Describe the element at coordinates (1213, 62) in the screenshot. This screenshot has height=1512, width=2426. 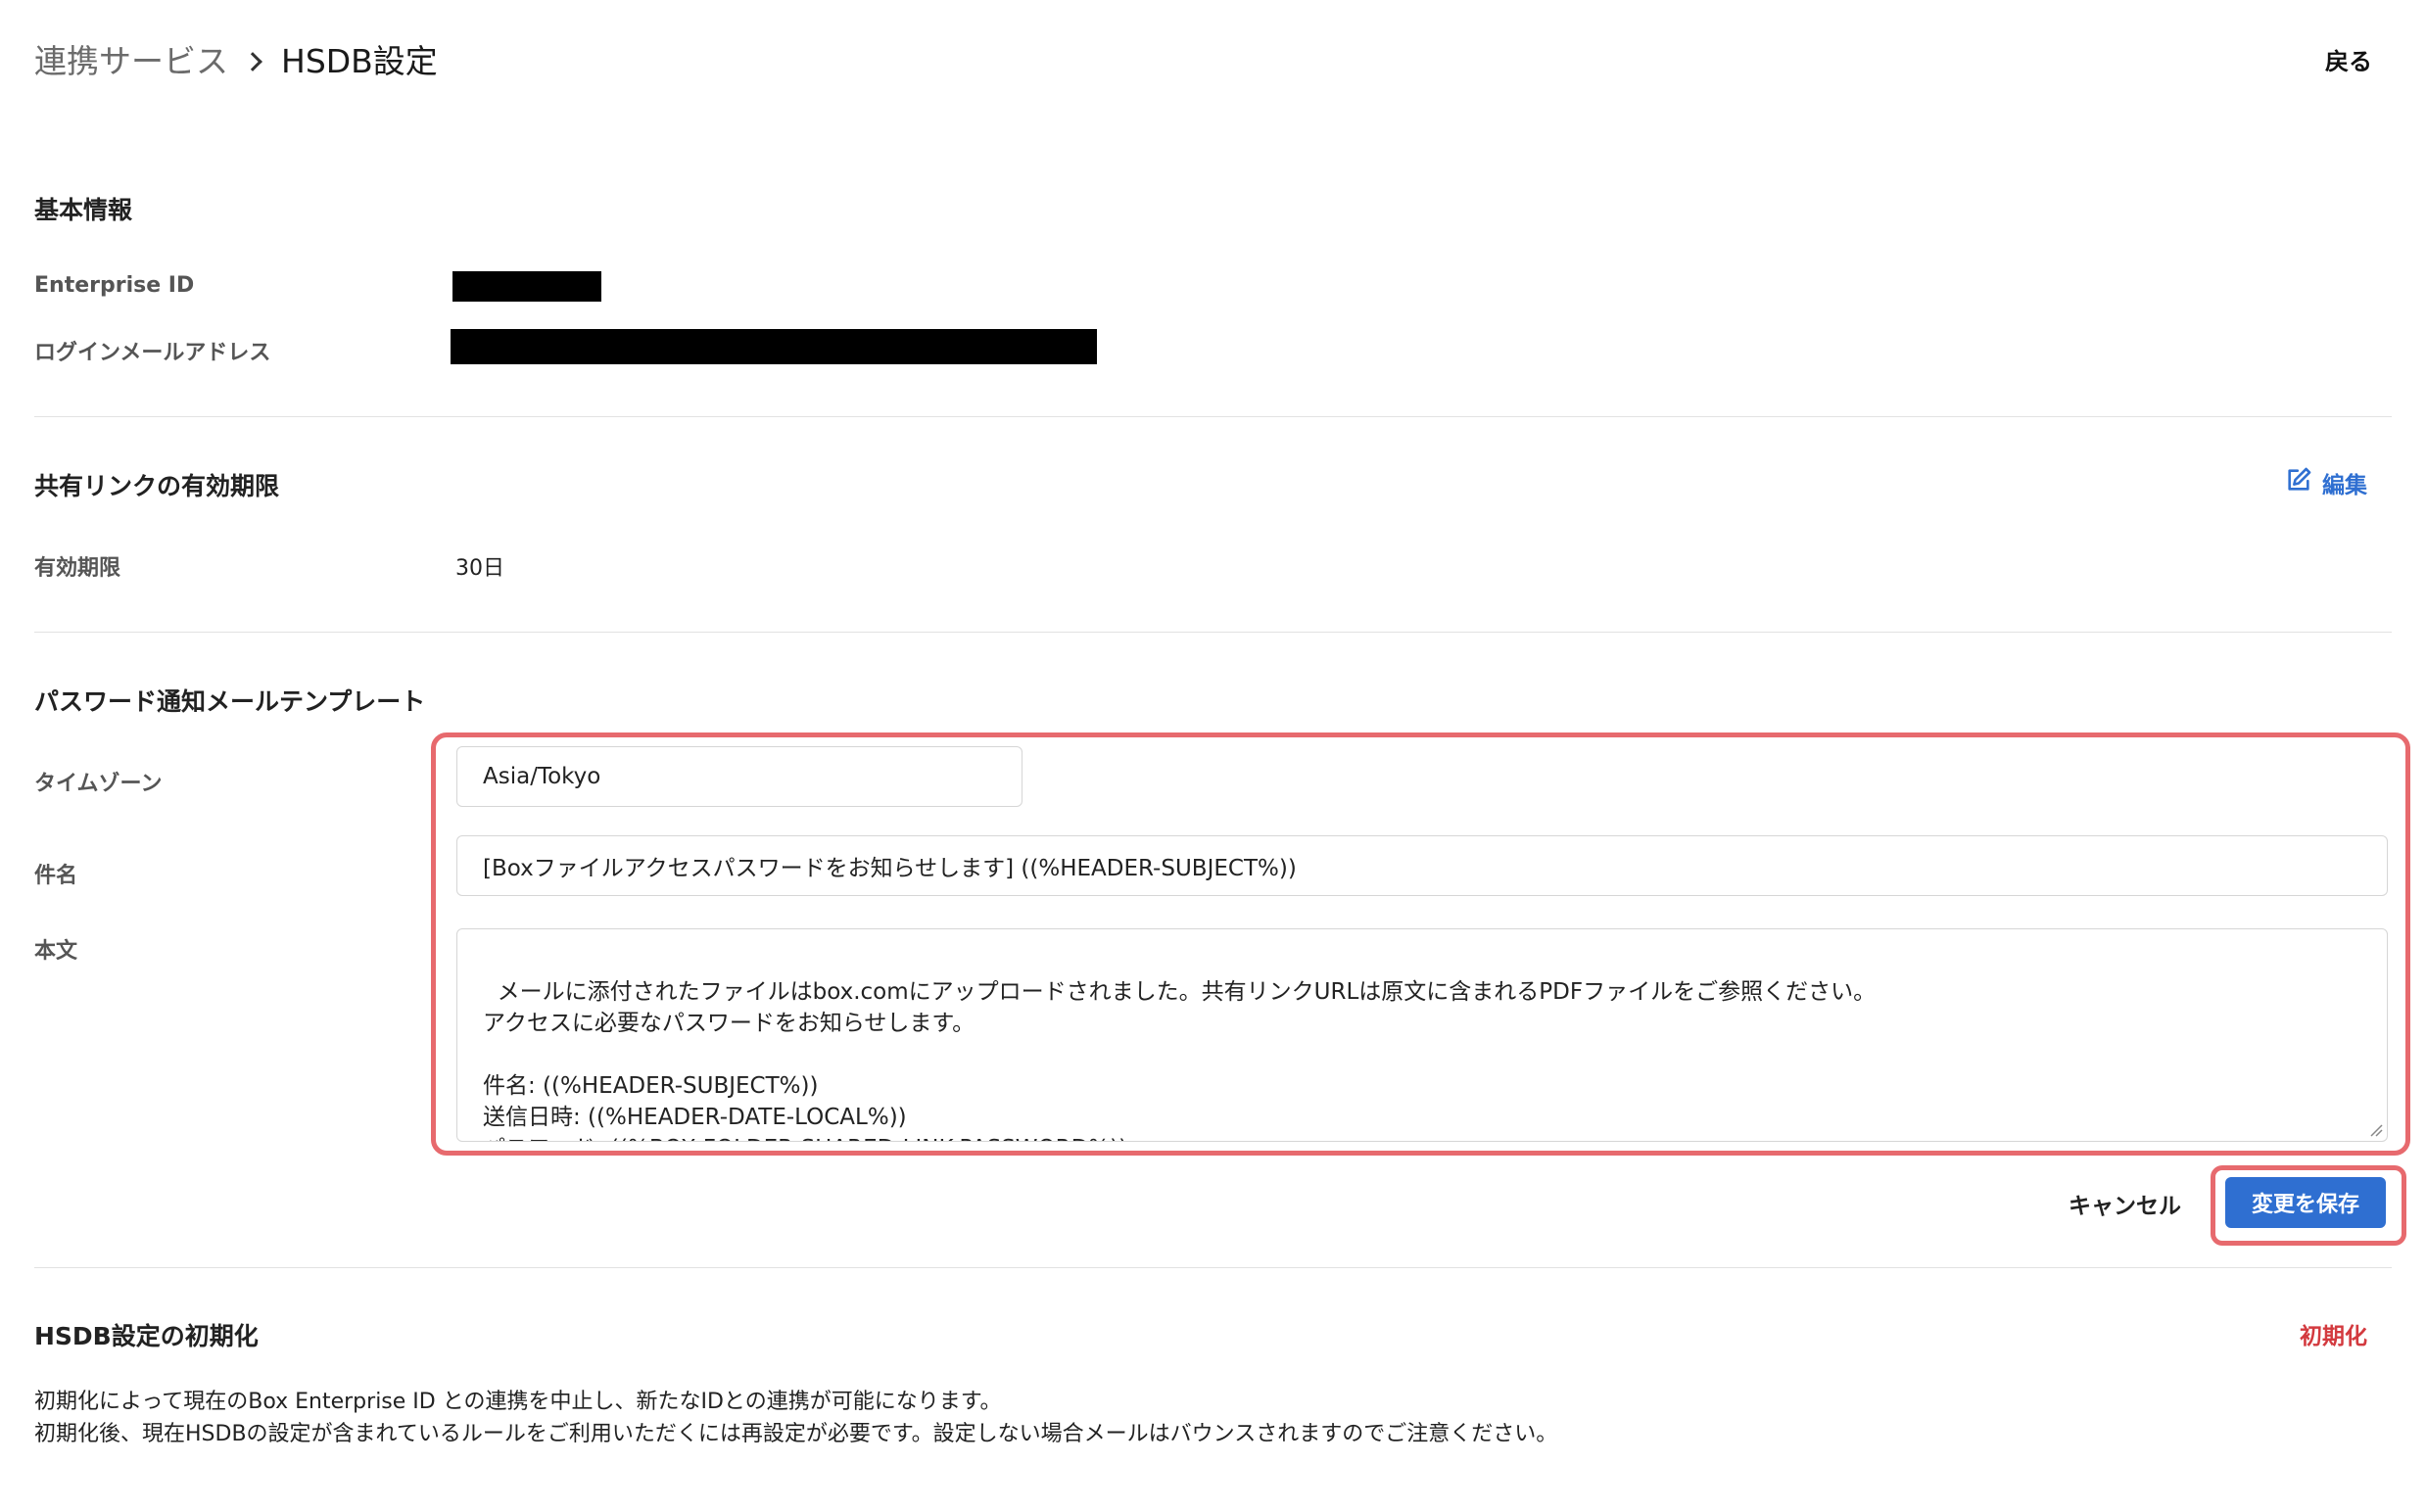
I see `top-bar: 連携サービス HSDB設定 戻る` at that location.